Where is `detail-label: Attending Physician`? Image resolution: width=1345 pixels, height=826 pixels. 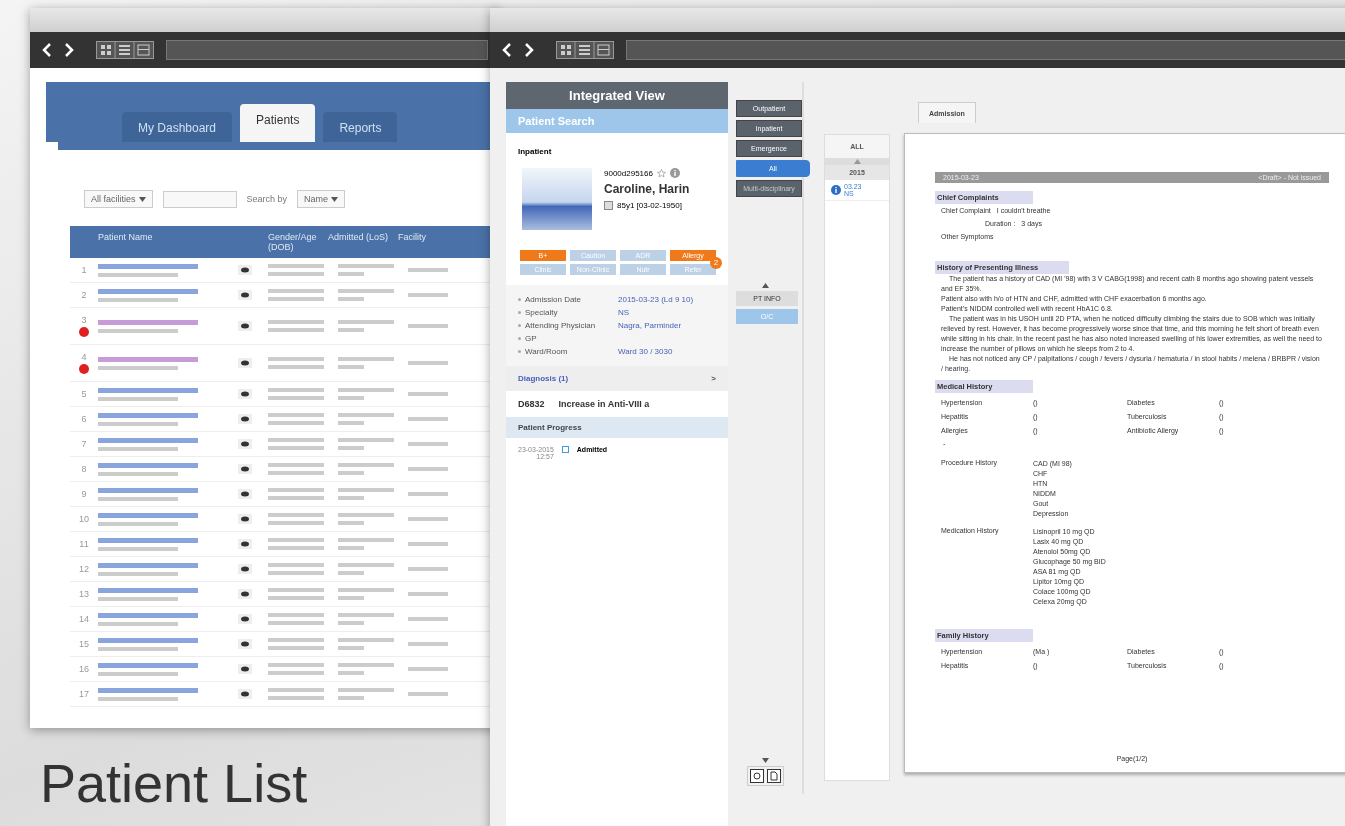 detail-label: Attending Physician is located at coordinates (560, 325).